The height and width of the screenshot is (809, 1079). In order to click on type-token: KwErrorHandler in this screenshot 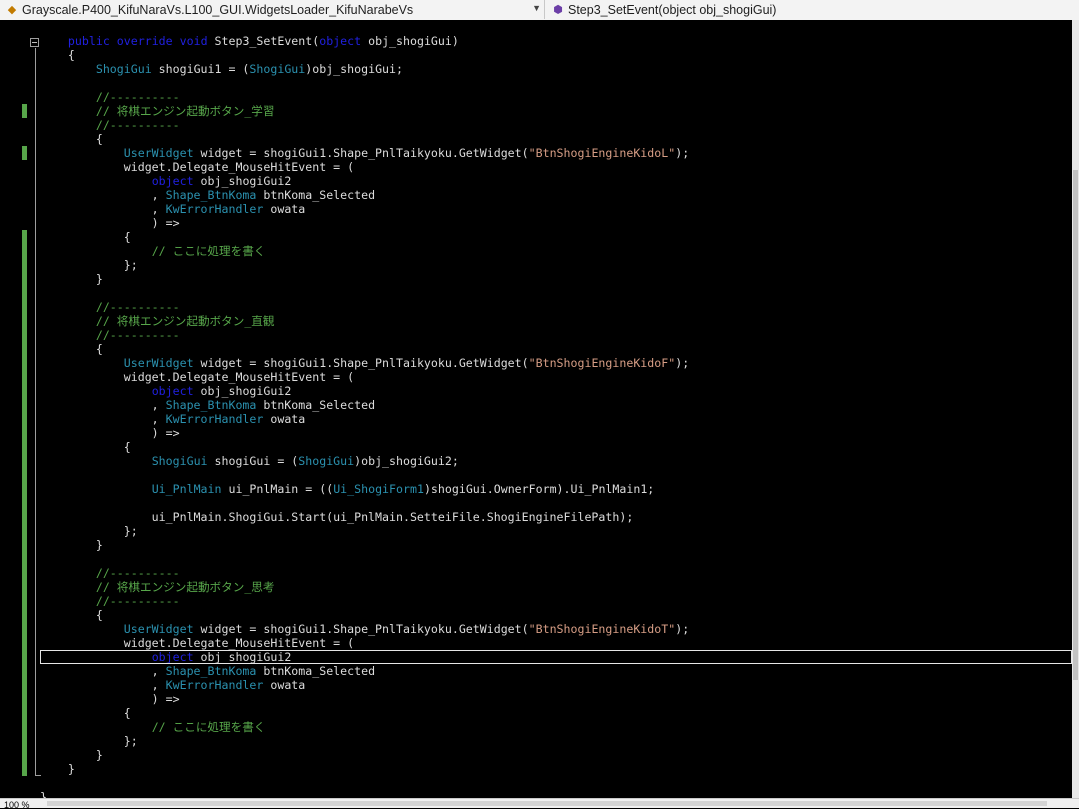, I will do `click(214, 685)`.